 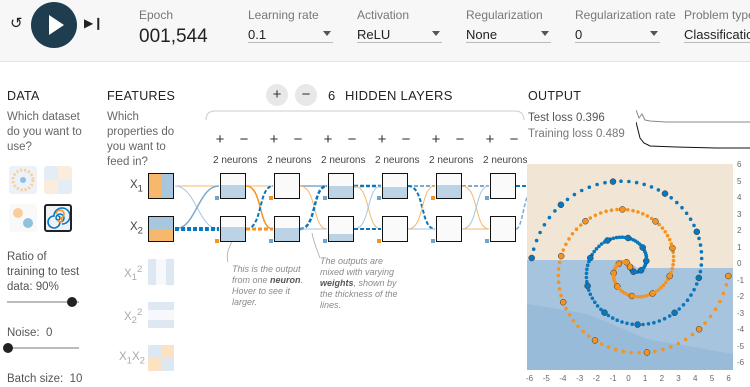 I want to click on neuron-output-fill, so click(x=233, y=233).